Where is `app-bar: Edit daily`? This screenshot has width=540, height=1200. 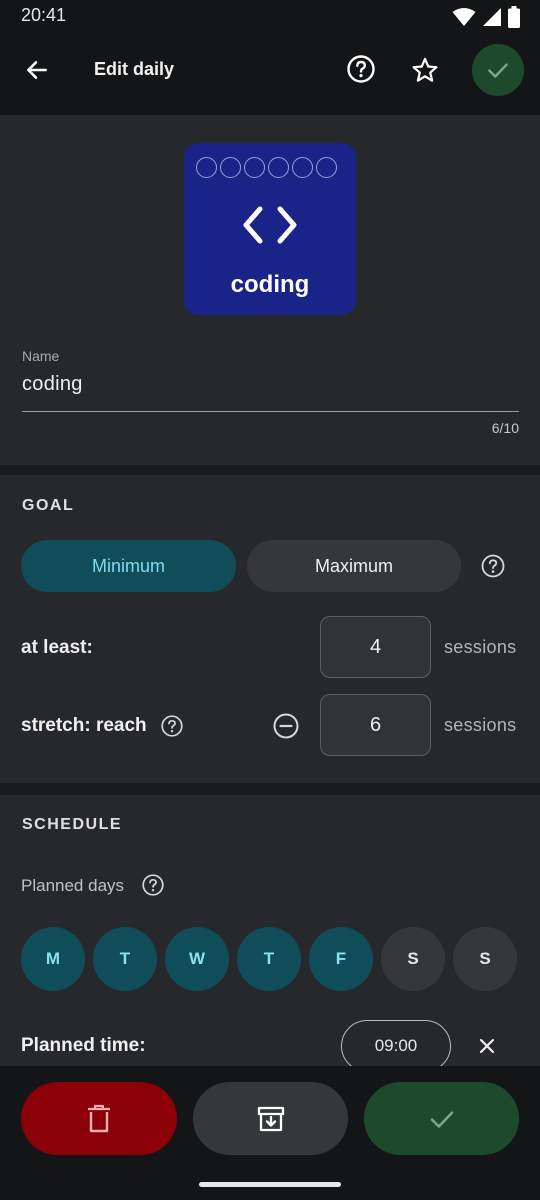
app-bar: Edit daily is located at coordinates (270, 74).